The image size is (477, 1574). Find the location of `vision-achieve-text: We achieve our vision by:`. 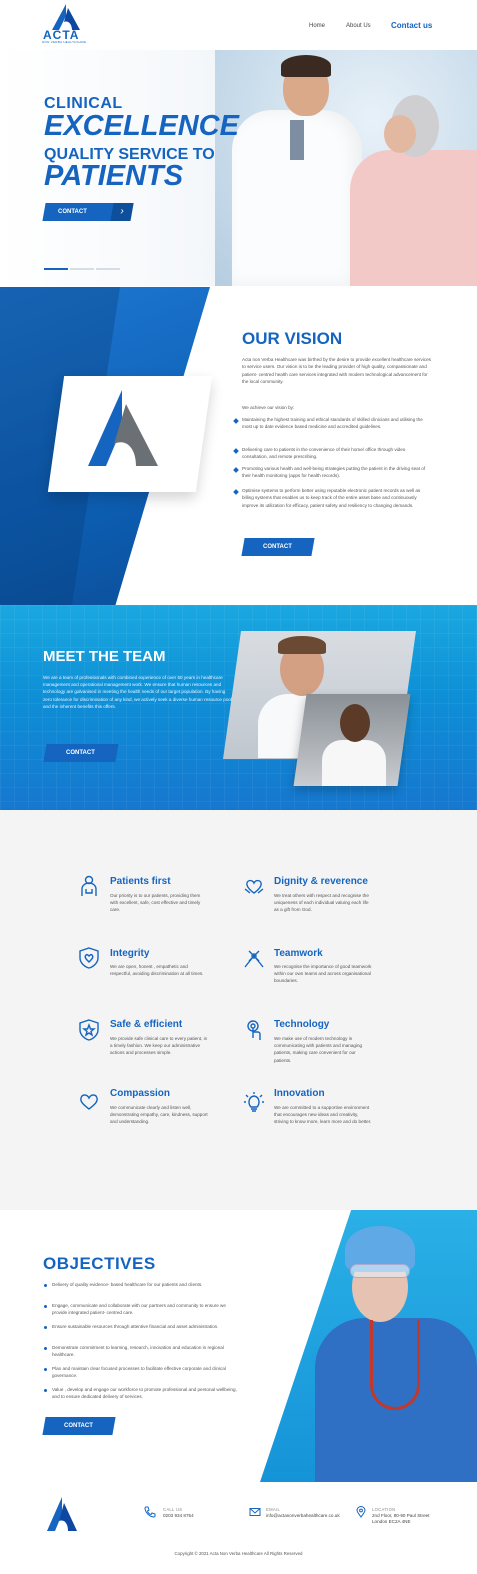

vision-achieve-text: We achieve our vision by: is located at coordinates (268, 407).